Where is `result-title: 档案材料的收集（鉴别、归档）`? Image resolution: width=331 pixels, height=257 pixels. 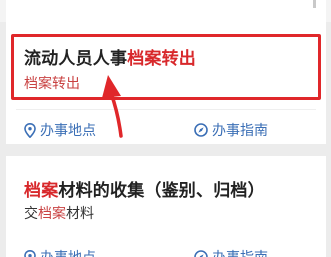
result-title: 档案材料的收集（鉴别、归档） is located at coordinates (144, 188).